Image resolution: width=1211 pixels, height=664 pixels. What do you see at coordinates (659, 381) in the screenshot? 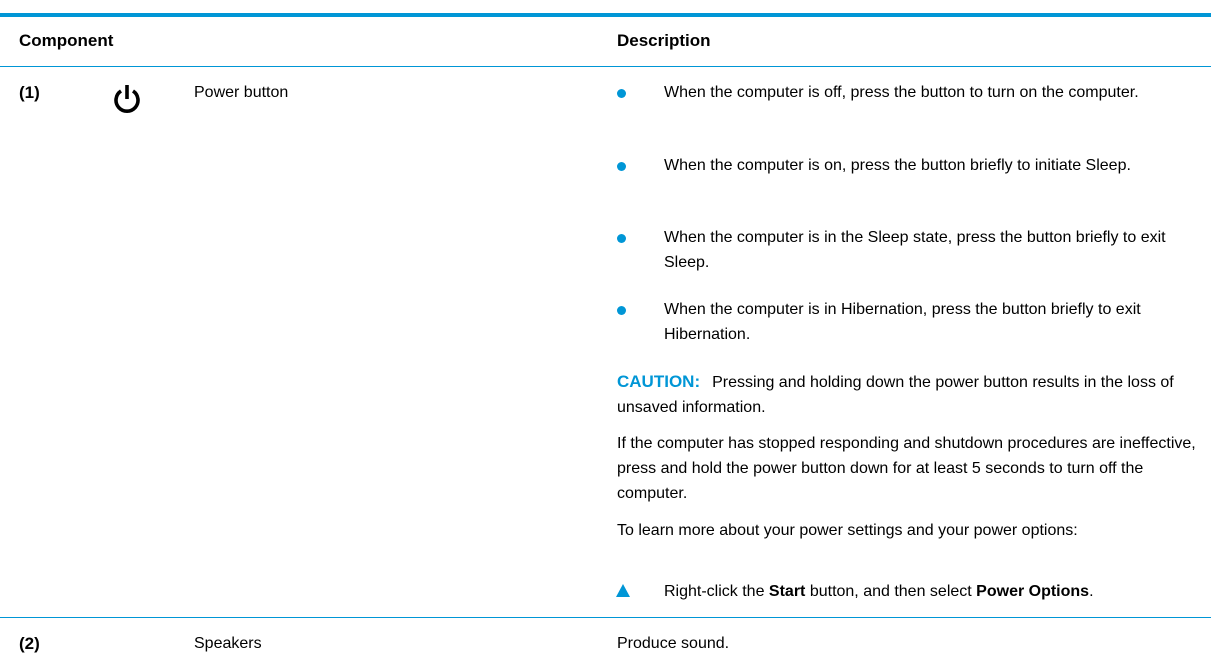
I see `caution-label: CAUTION:` at bounding box center [659, 381].